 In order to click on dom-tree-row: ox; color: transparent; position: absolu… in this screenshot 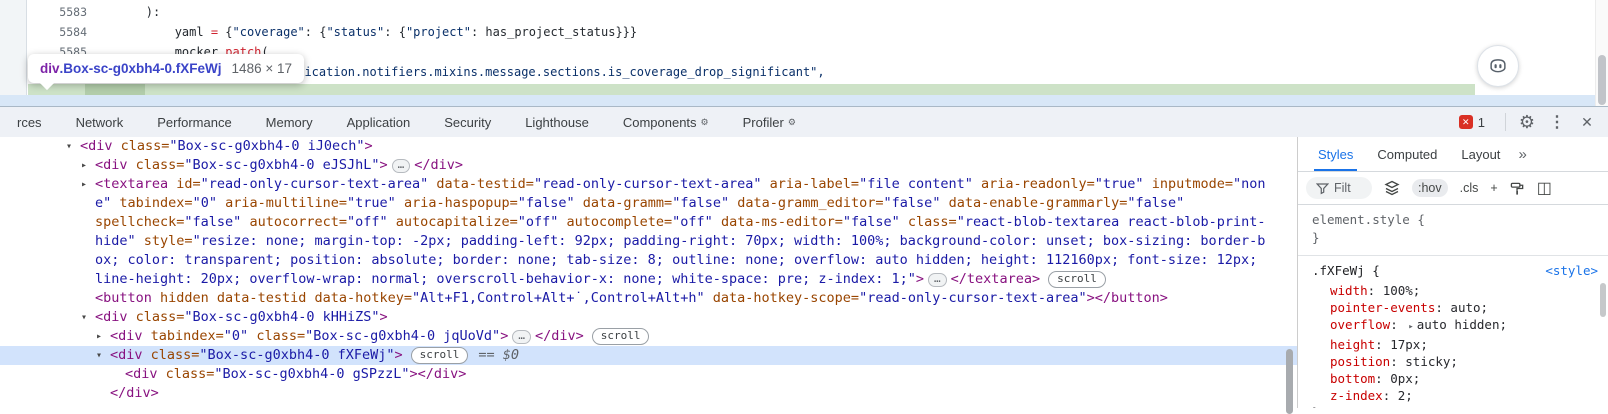, I will do `click(648, 260)`.